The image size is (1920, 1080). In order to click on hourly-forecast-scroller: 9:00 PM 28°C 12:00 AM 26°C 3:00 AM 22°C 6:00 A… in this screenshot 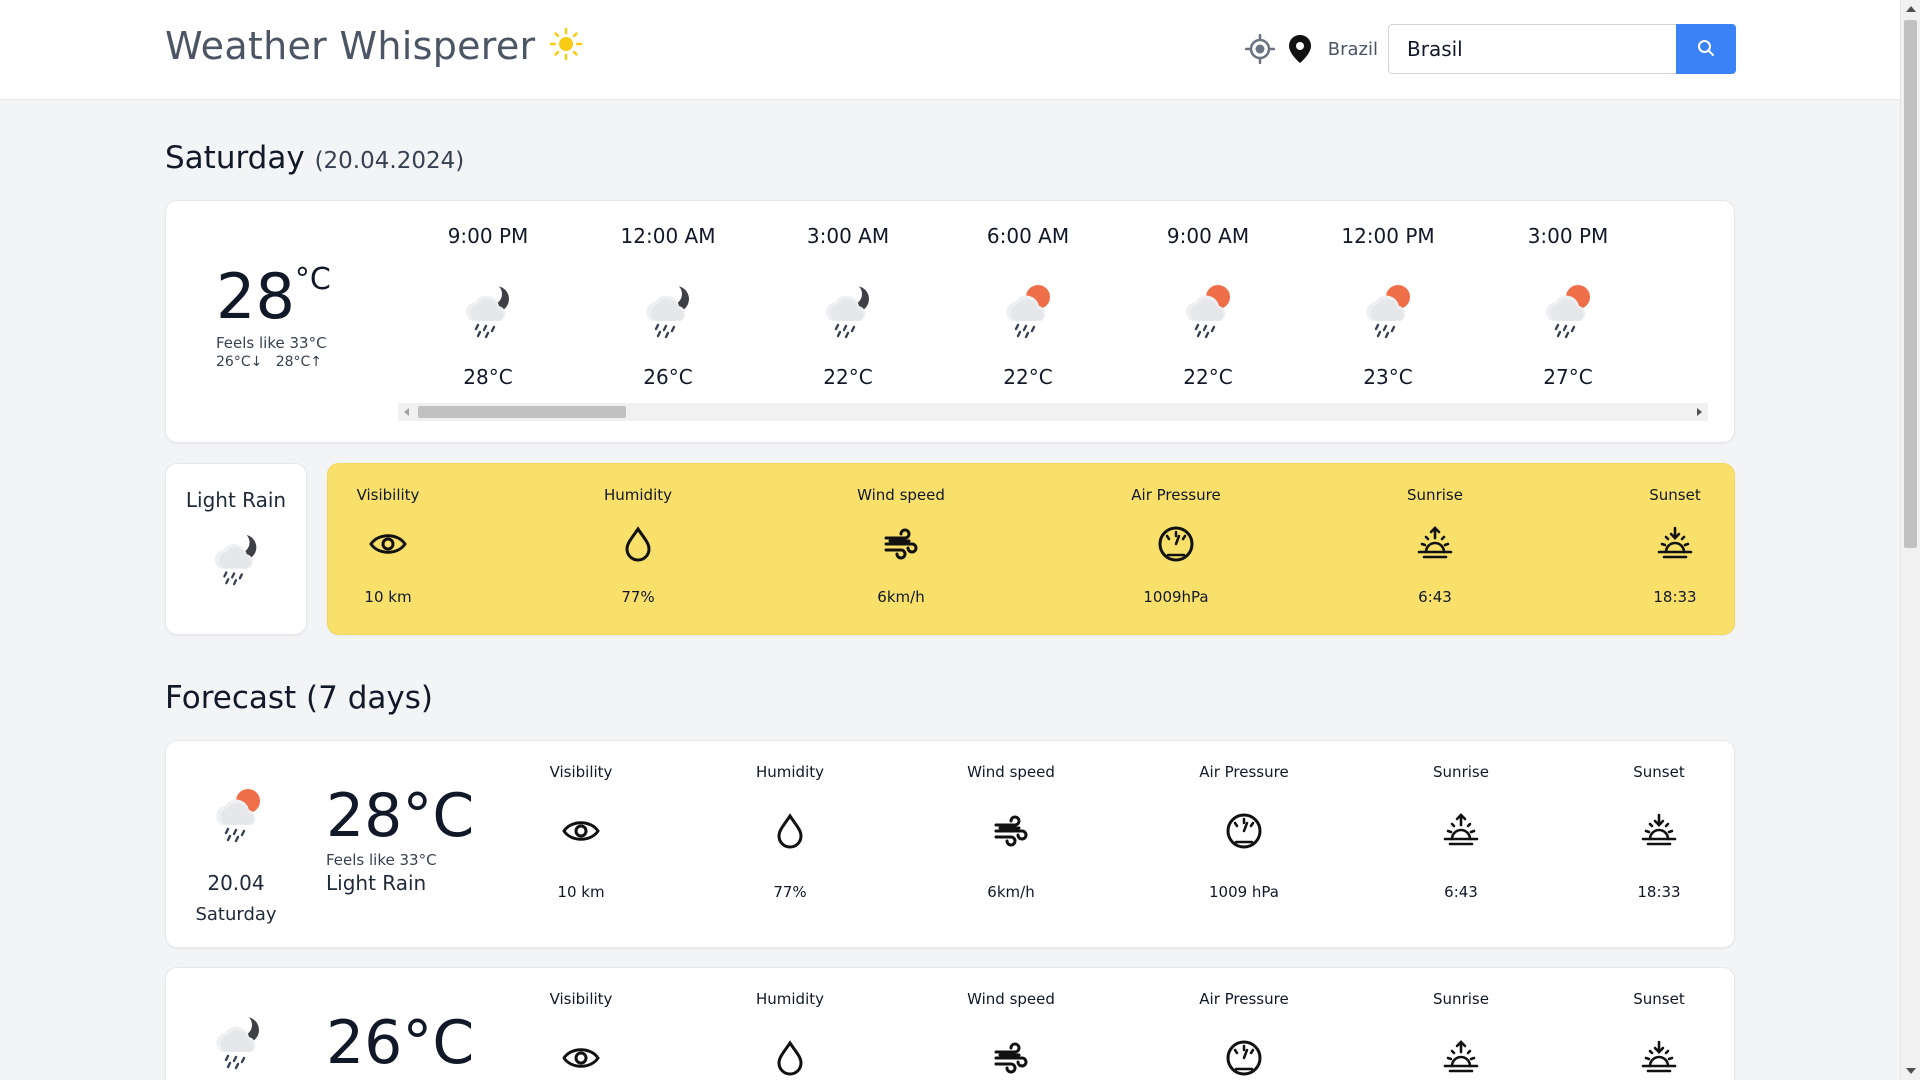, I will do `click(1053, 321)`.